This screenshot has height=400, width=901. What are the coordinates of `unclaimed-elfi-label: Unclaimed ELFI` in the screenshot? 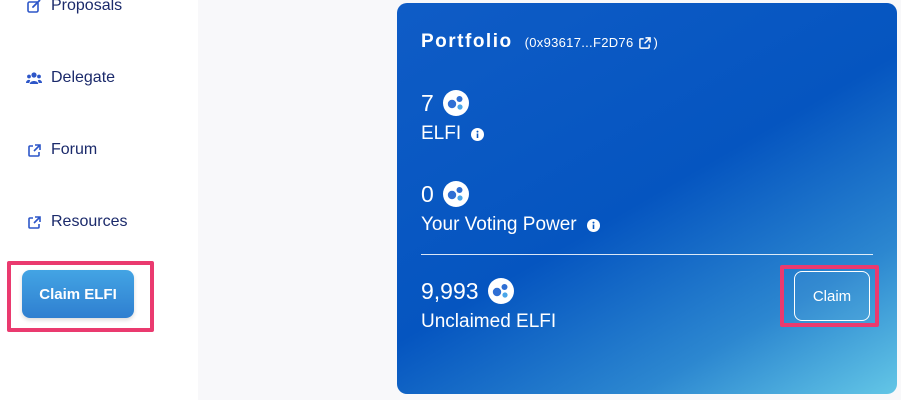 It's located at (489, 321).